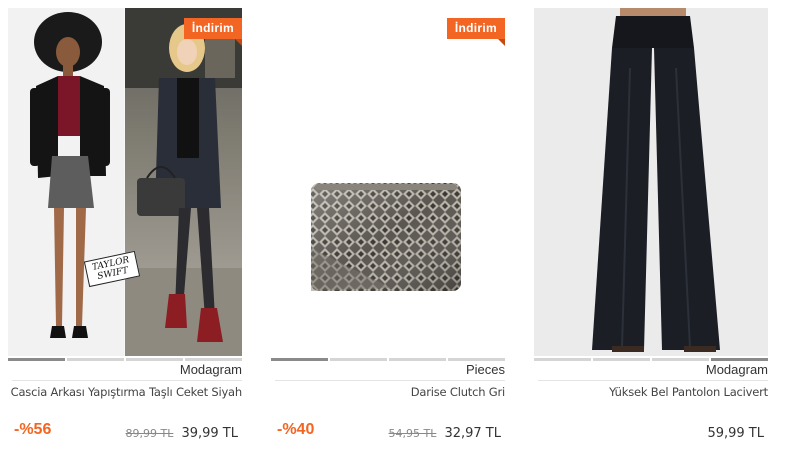  I want to click on new-price: 32,97 TL, so click(472, 433).